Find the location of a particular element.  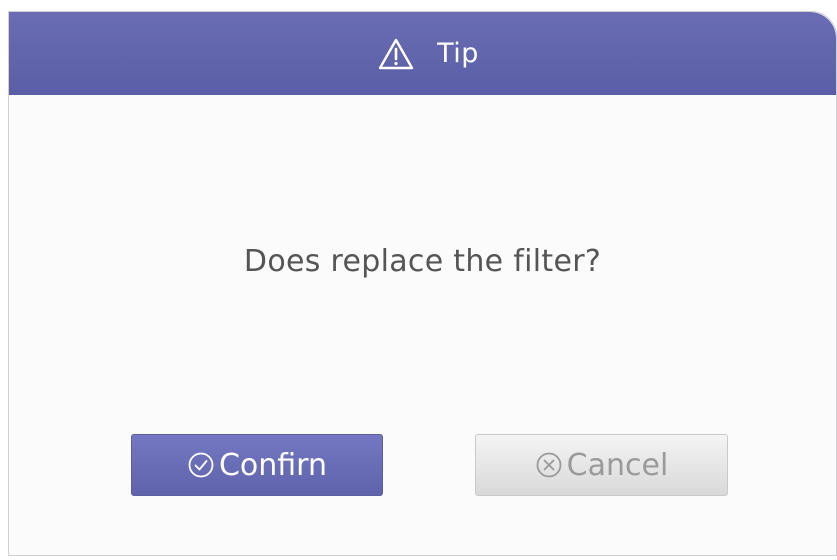

dialog-titlebar: Tip is located at coordinates (422, 53).